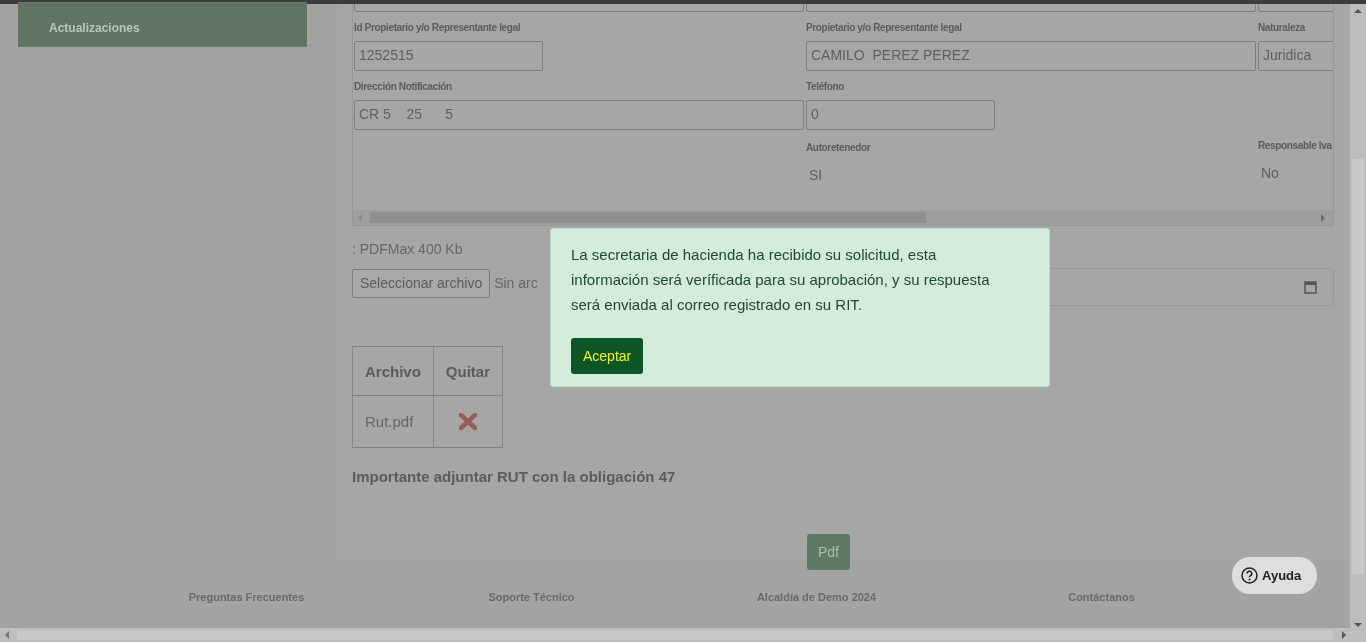 The width and height of the screenshot is (1366, 642). Describe the element at coordinates (1310, 287) in the screenshot. I see `calendar-icon` at that location.